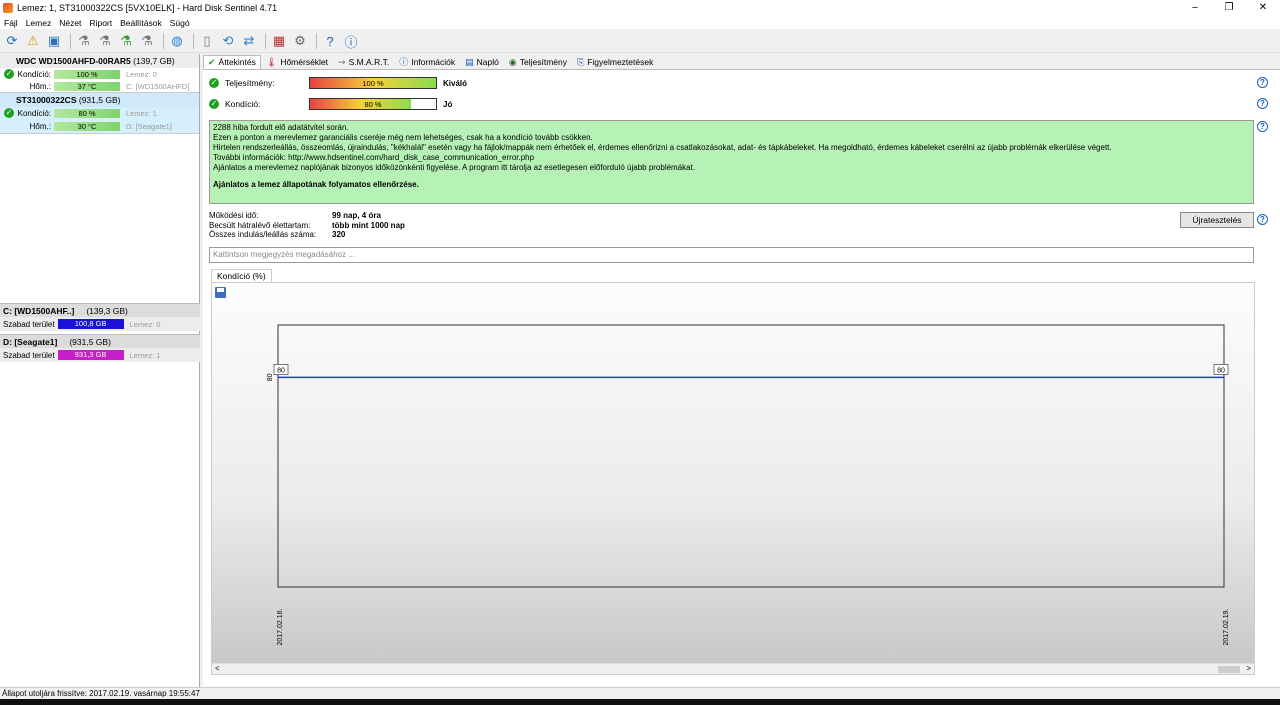 Image resolution: width=1280 pixels, height=705 pixels. Describe the element at coordinates (1217, 220) in the screenshot. I see `retest-button: Újratesztelés` at that location.